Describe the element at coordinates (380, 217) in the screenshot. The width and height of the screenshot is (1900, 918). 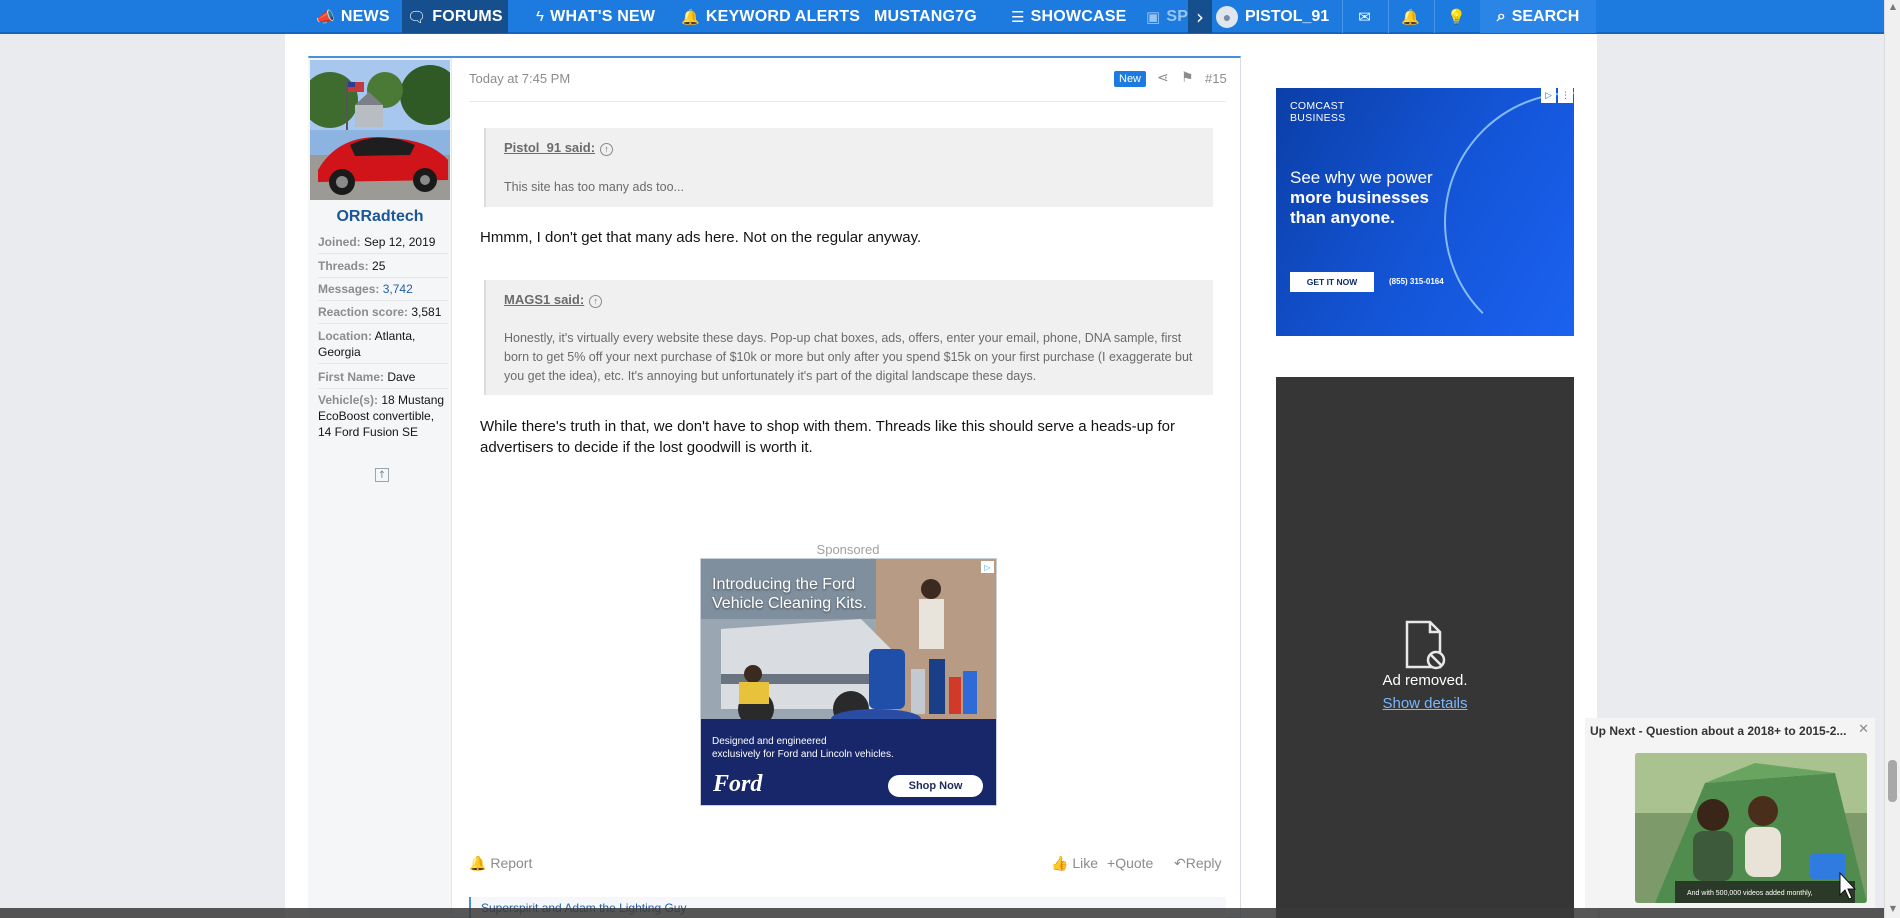
I see `username-link: ORRadtech` at that location.